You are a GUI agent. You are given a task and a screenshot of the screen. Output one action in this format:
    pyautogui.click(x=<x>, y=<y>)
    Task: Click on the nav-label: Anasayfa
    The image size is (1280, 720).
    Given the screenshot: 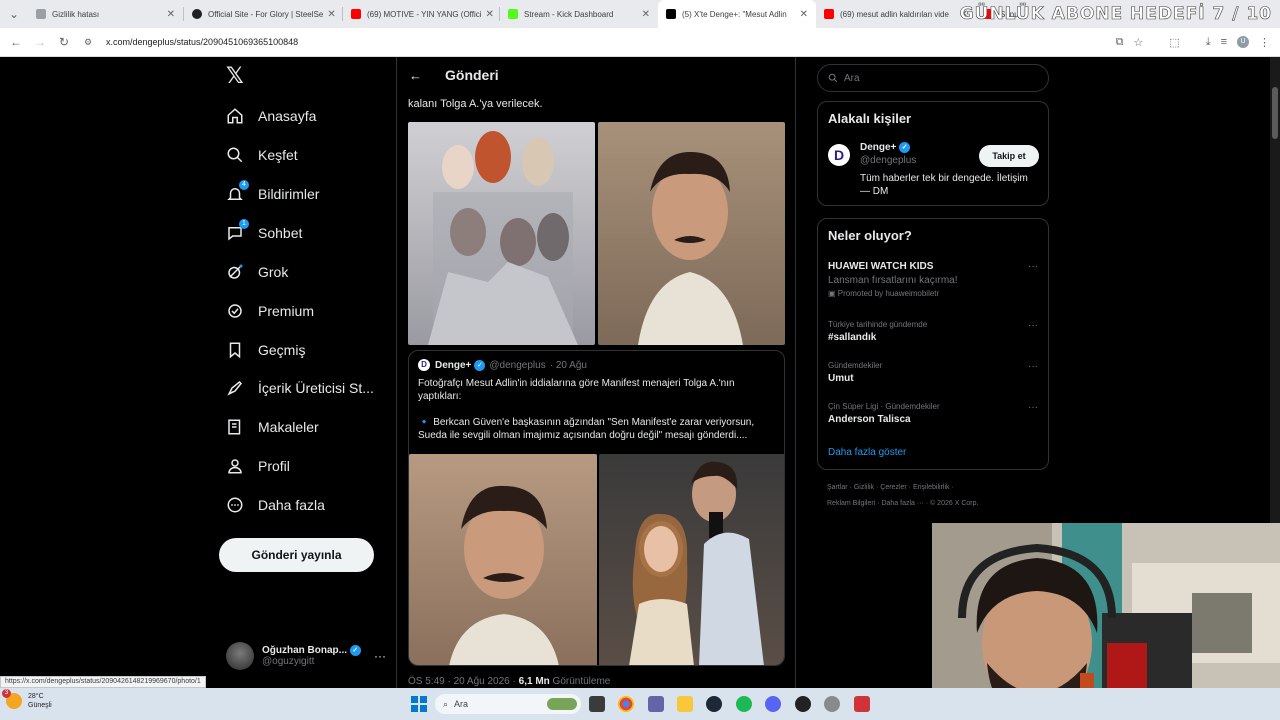 What is the action you would take?
    pyautogui.click(x=287, y=116)
    